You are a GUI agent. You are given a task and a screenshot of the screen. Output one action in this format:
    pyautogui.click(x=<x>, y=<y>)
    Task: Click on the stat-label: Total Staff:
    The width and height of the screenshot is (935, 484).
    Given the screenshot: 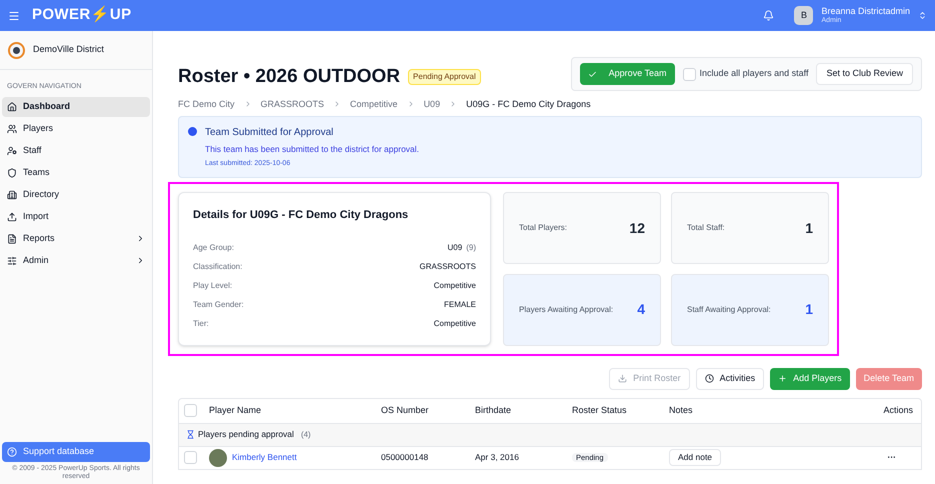 What is the action you would take?
    pyautogui.click(x=706, y=228)
    